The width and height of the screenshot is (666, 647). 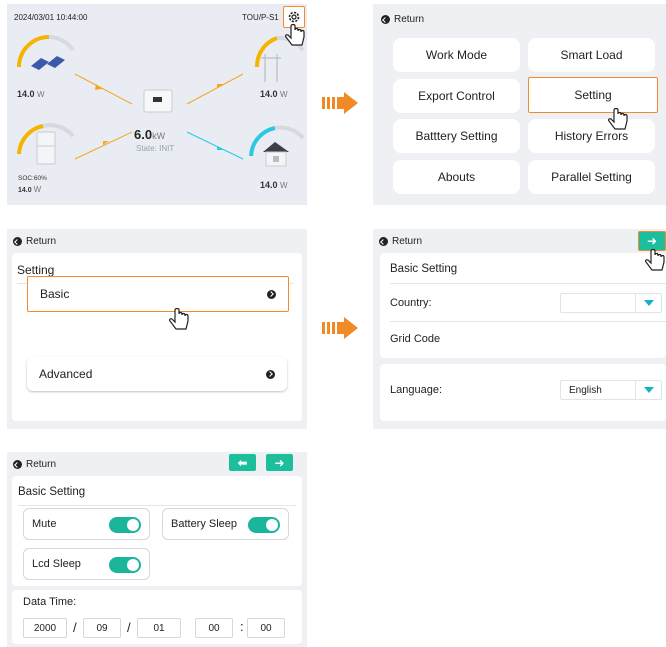 I want to click on inverter-state: State: INIT, so click(x=155, y=148).